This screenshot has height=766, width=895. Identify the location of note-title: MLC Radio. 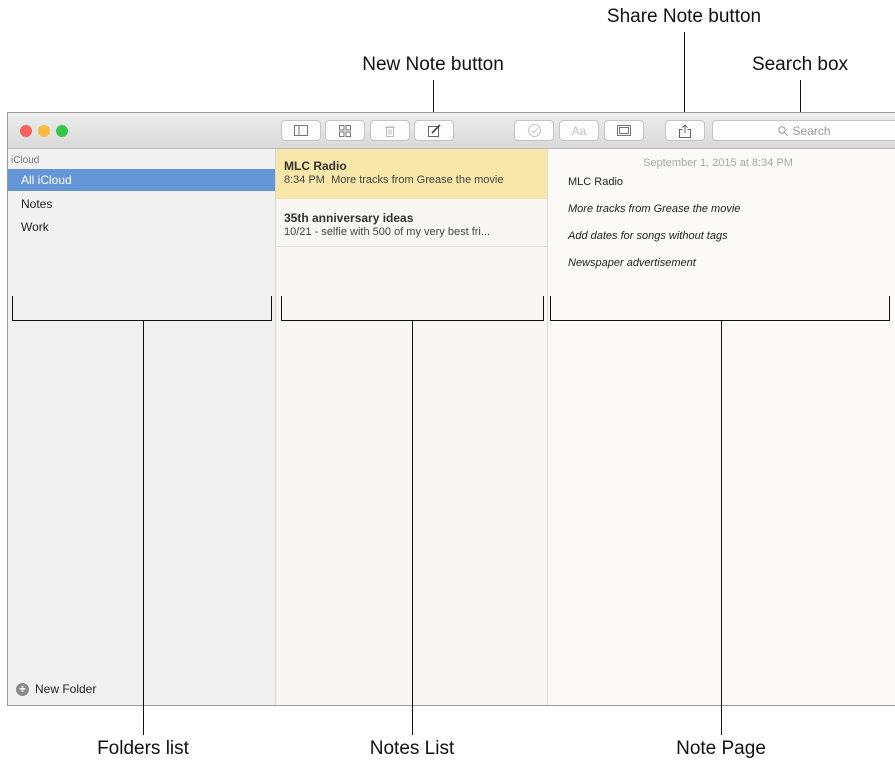
(315, 166).